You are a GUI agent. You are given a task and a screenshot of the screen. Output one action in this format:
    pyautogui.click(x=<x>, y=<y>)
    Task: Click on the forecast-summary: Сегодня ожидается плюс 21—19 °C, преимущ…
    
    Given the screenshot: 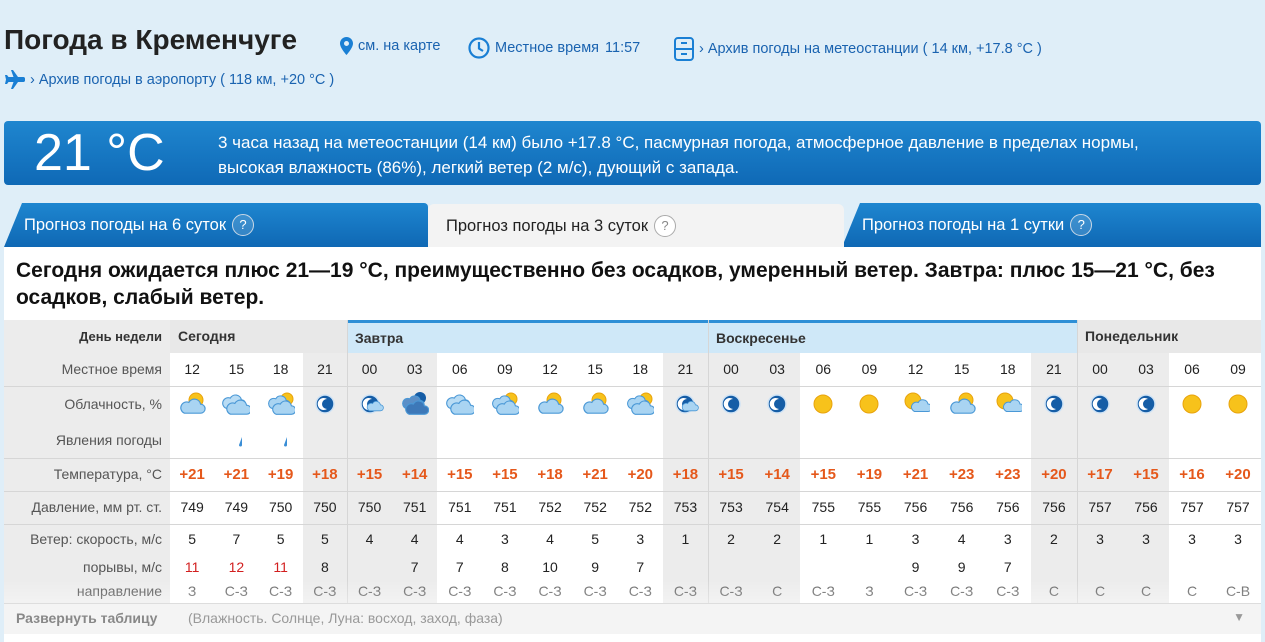 What is the action you would take?
    pyautogui.click(x=615, y=284)
    